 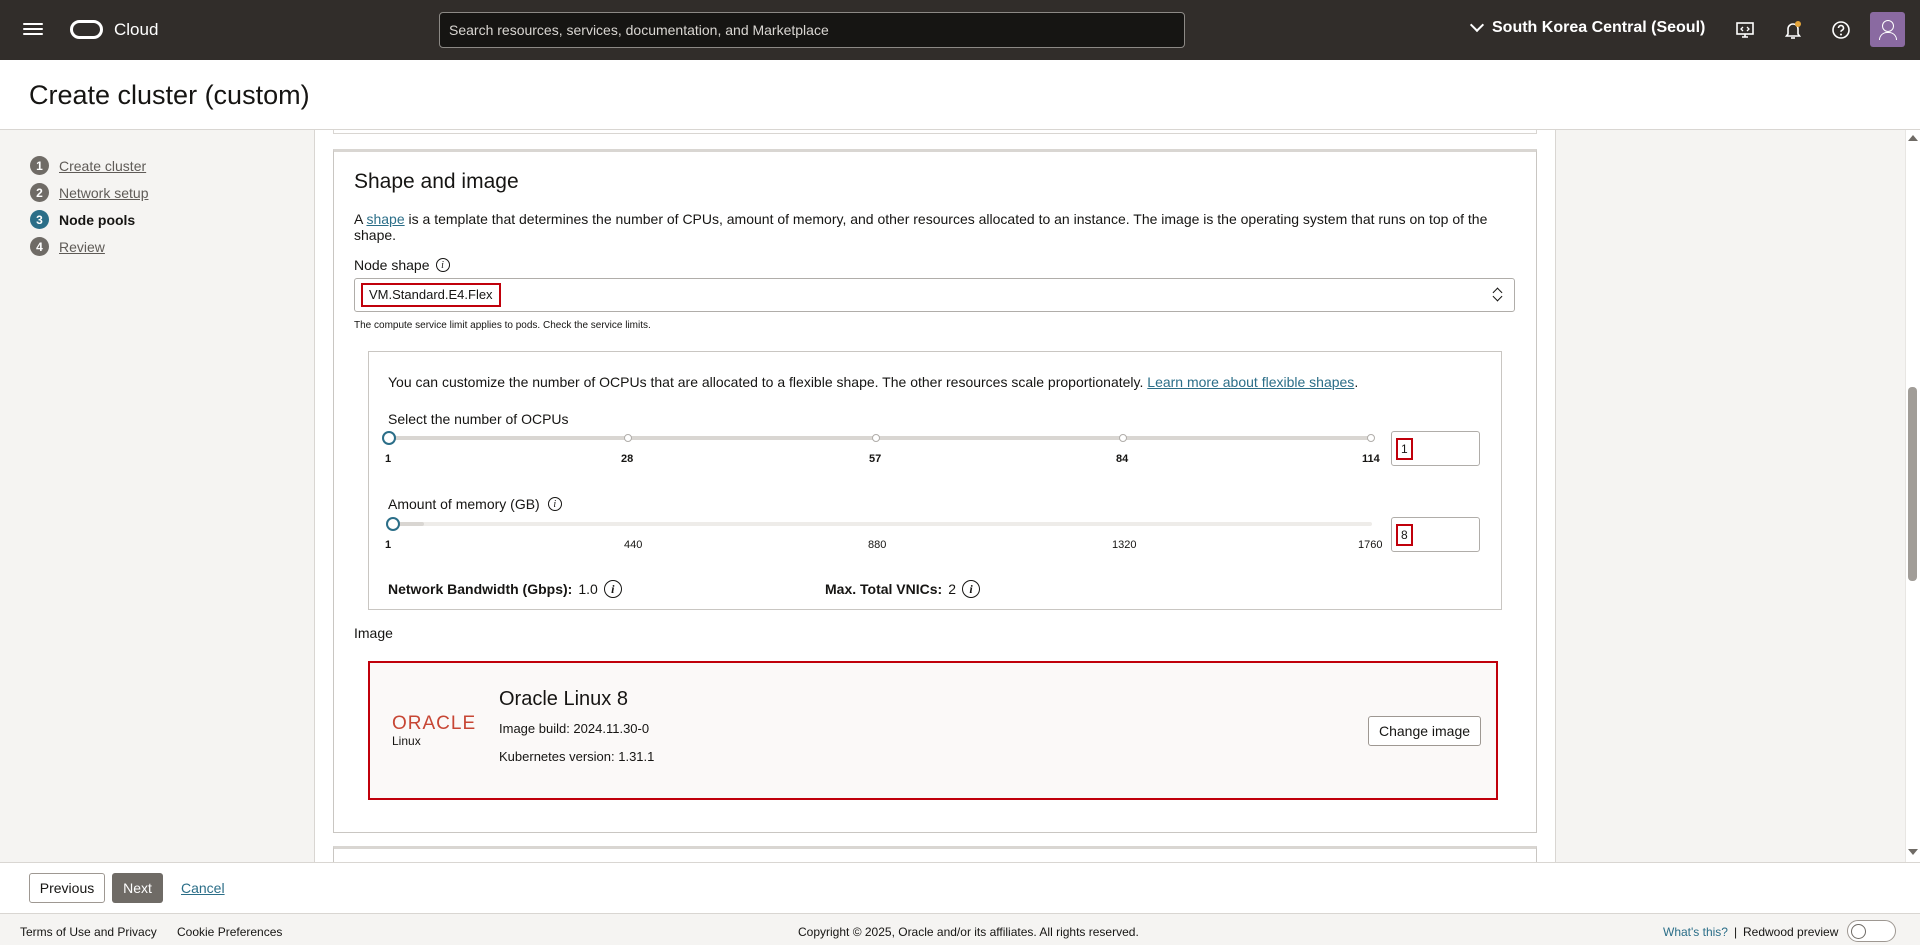 I want to click on menu-icon, so click(x=33, y=30).